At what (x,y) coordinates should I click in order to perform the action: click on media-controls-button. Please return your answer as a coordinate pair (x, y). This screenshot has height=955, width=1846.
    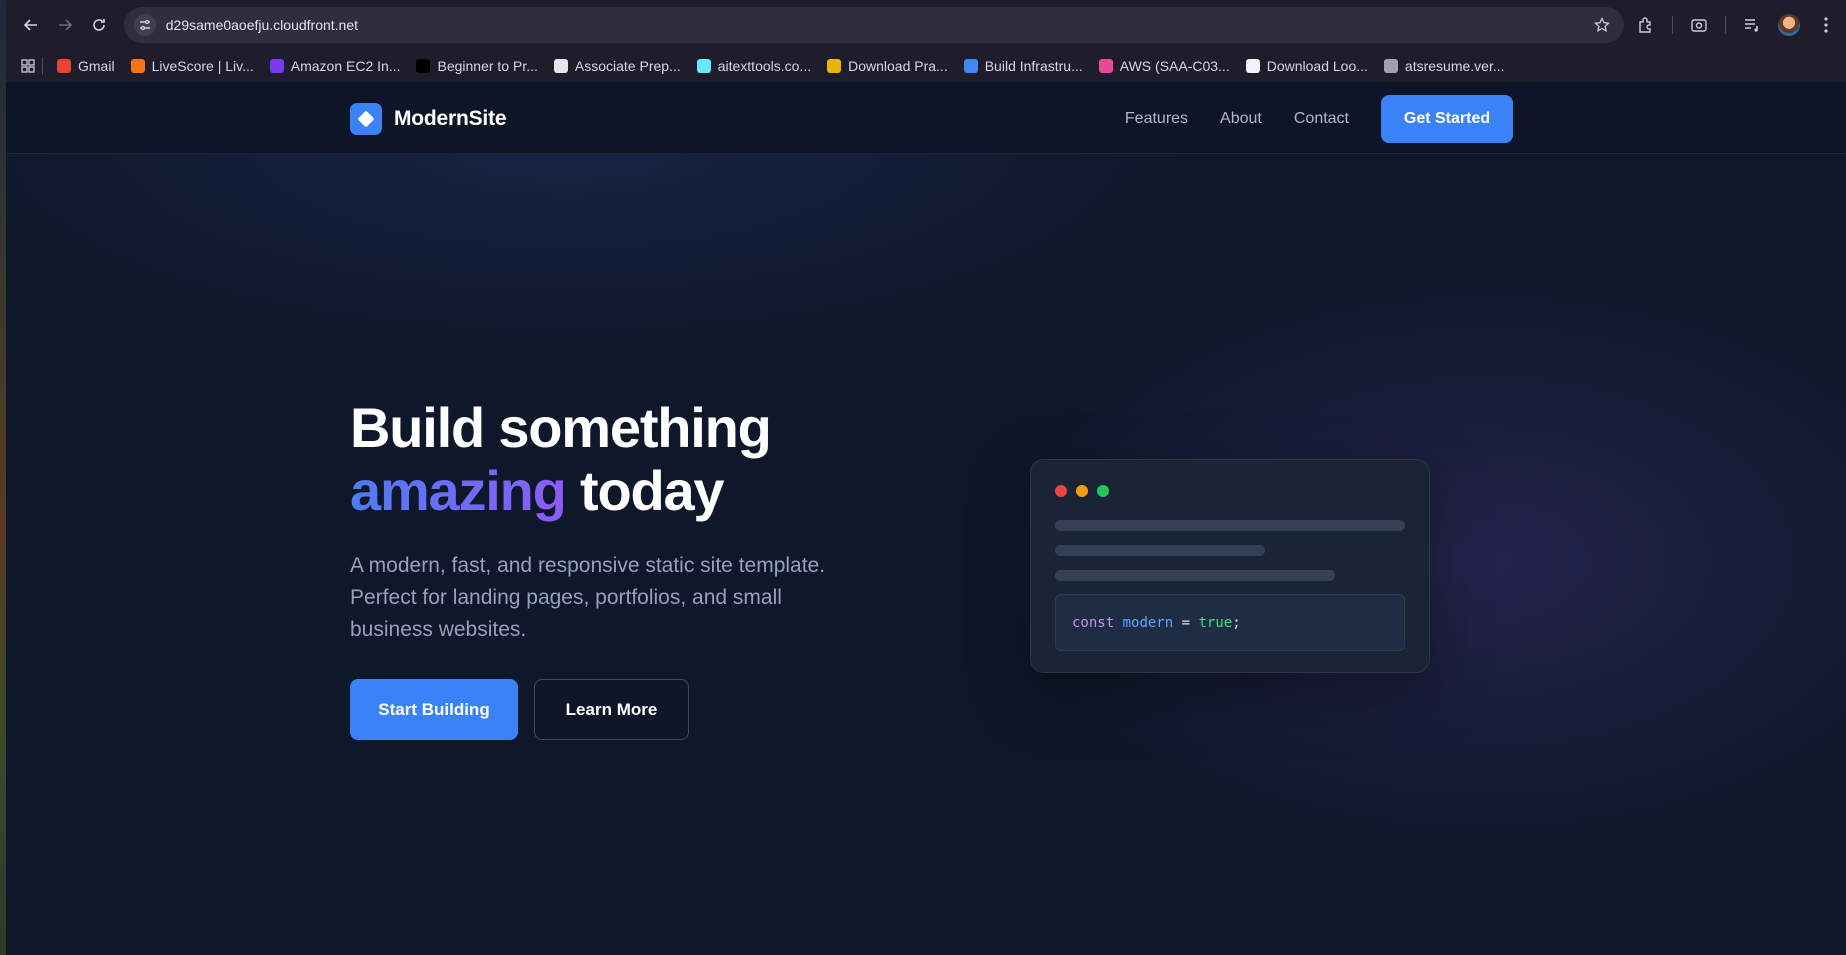
    Looking at the image, I should click on (1752, 25).